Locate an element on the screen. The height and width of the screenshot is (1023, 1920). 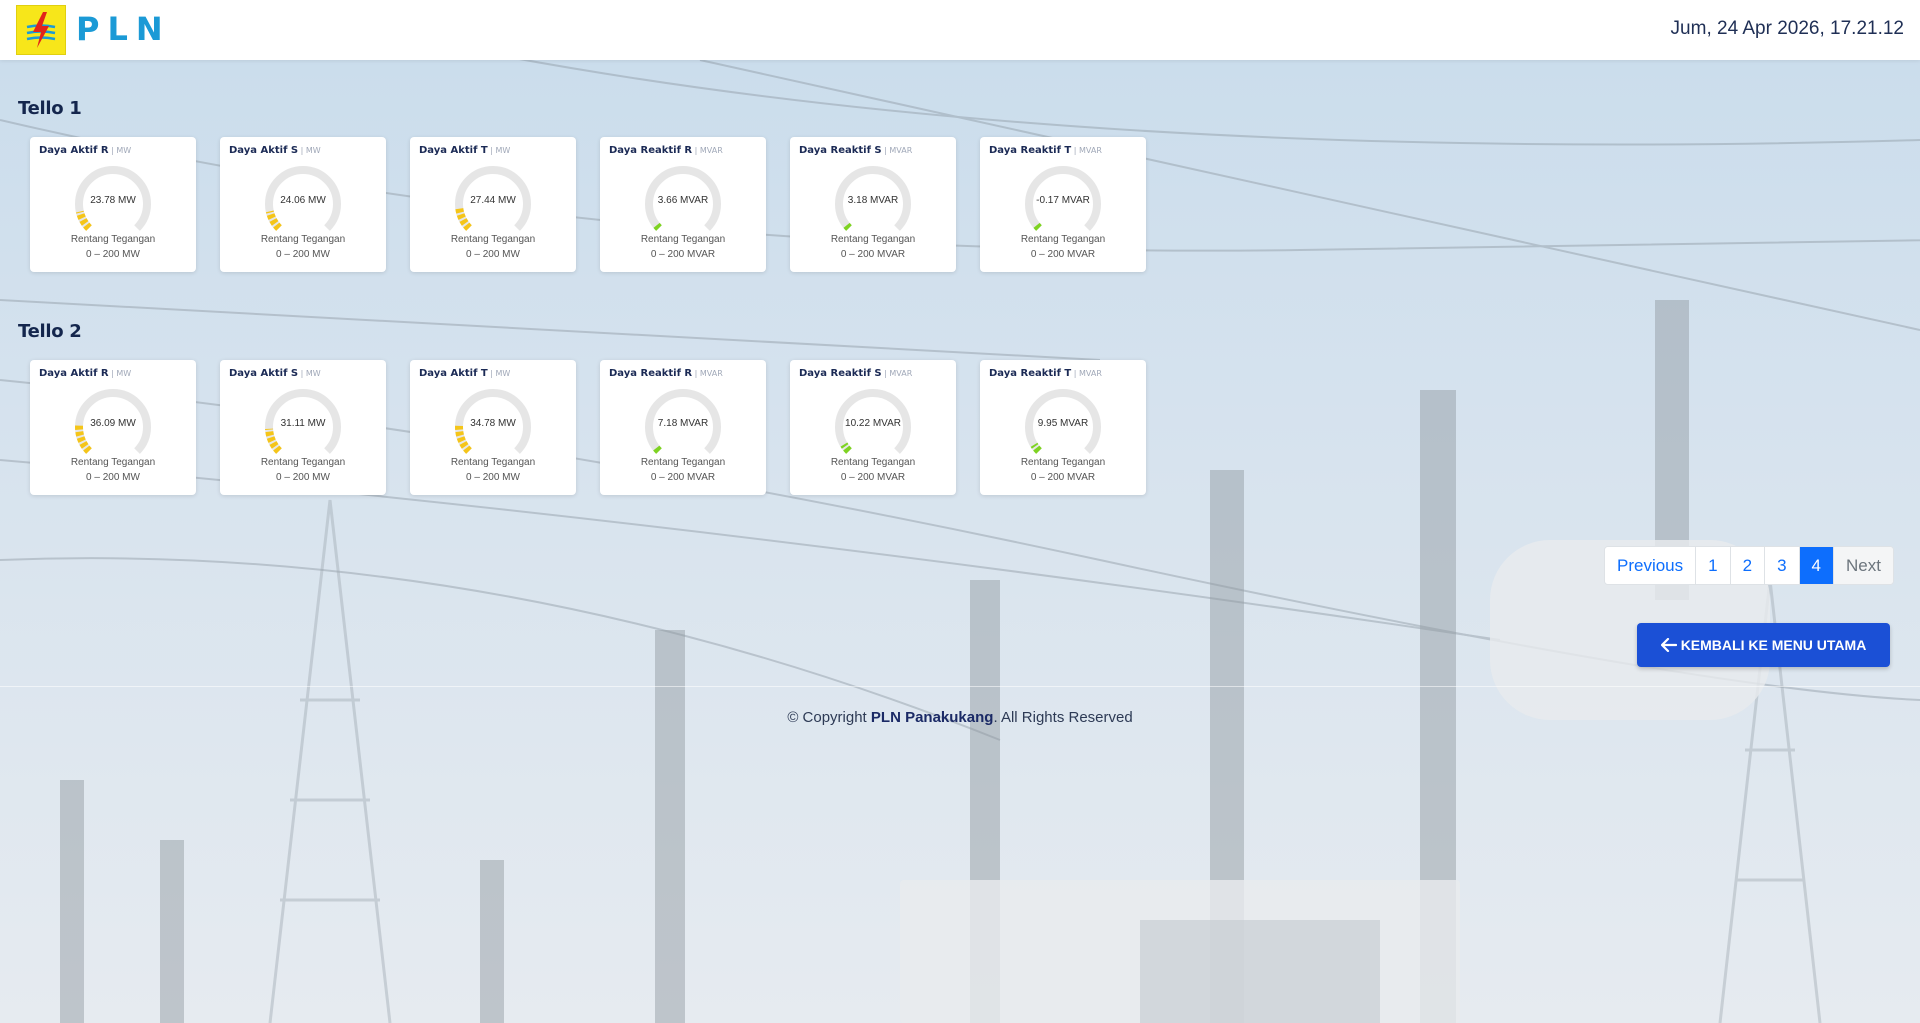
gauge-name: Daya Aktif S is located at coordinates (264, 150).